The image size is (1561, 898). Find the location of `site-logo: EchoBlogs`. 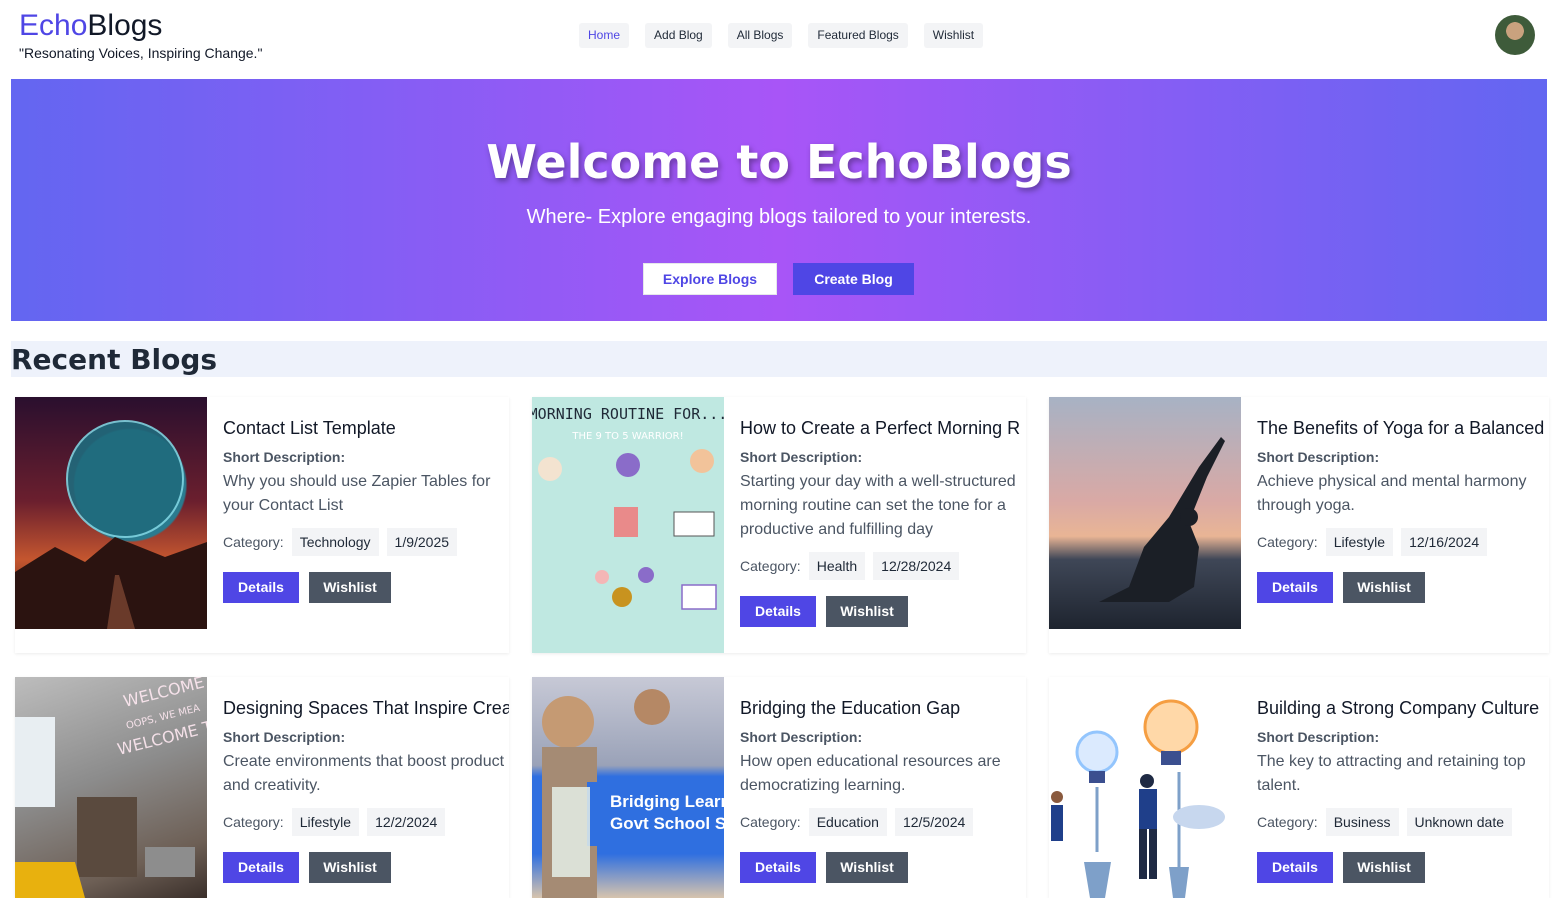

site-logo: EchoBlogs is located at coordinates (90, 26).